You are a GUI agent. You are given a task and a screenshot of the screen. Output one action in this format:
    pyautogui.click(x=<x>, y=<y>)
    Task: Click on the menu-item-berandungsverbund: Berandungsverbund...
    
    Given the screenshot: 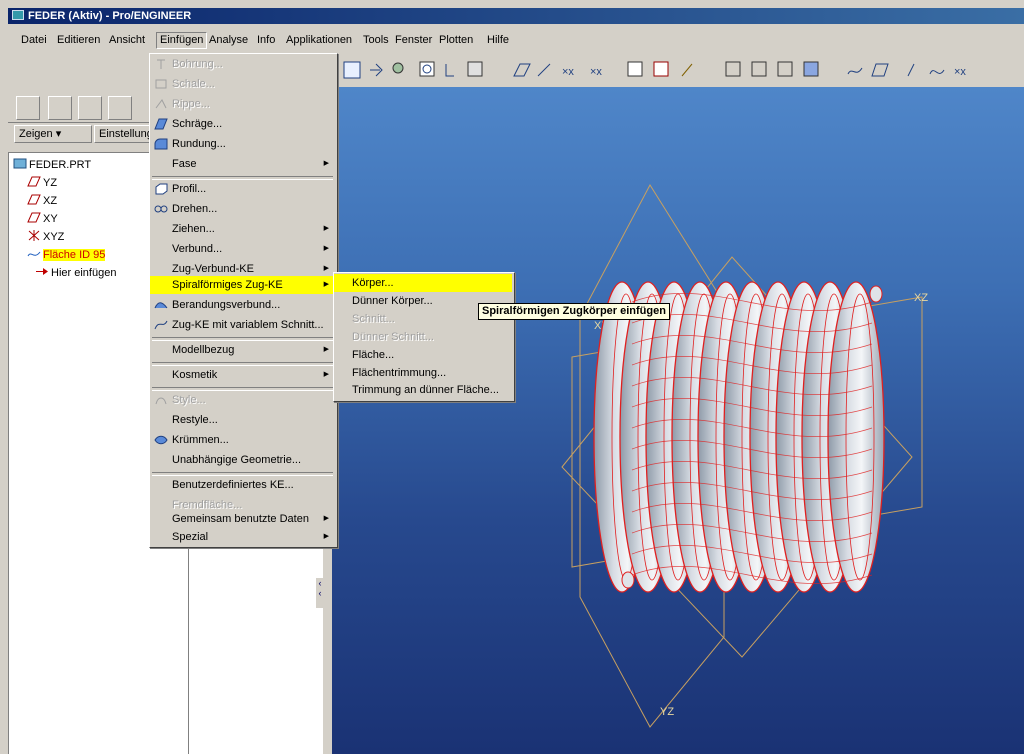 What is the action you would take?
    pyautogui.click(x=242, y=305)
    